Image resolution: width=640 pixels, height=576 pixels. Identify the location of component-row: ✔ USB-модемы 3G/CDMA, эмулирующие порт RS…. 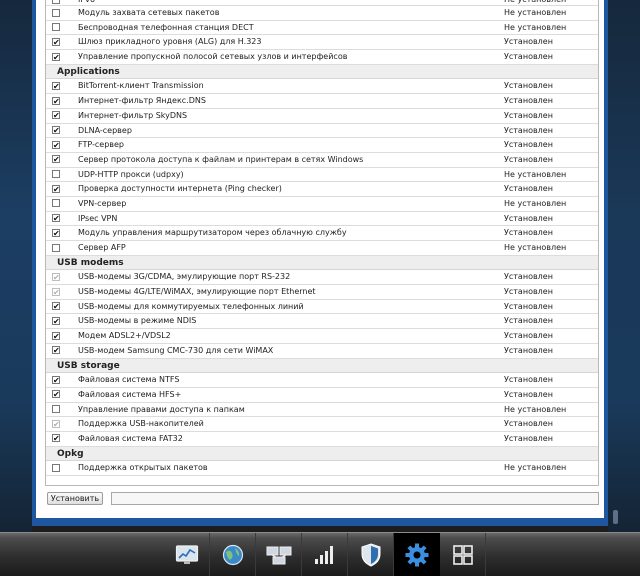
(322, 278).